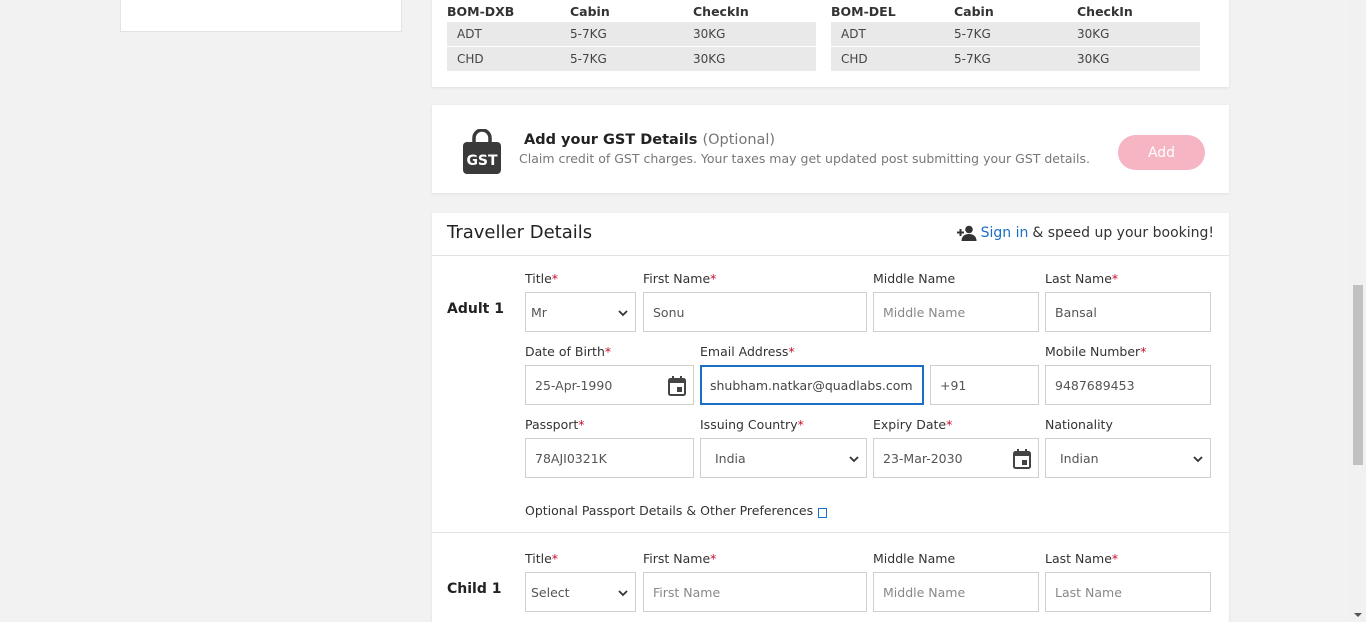 This screenshot has height=622, width=1366. I want to click on adult-title-field: Title* Mr, so click(580, 302).